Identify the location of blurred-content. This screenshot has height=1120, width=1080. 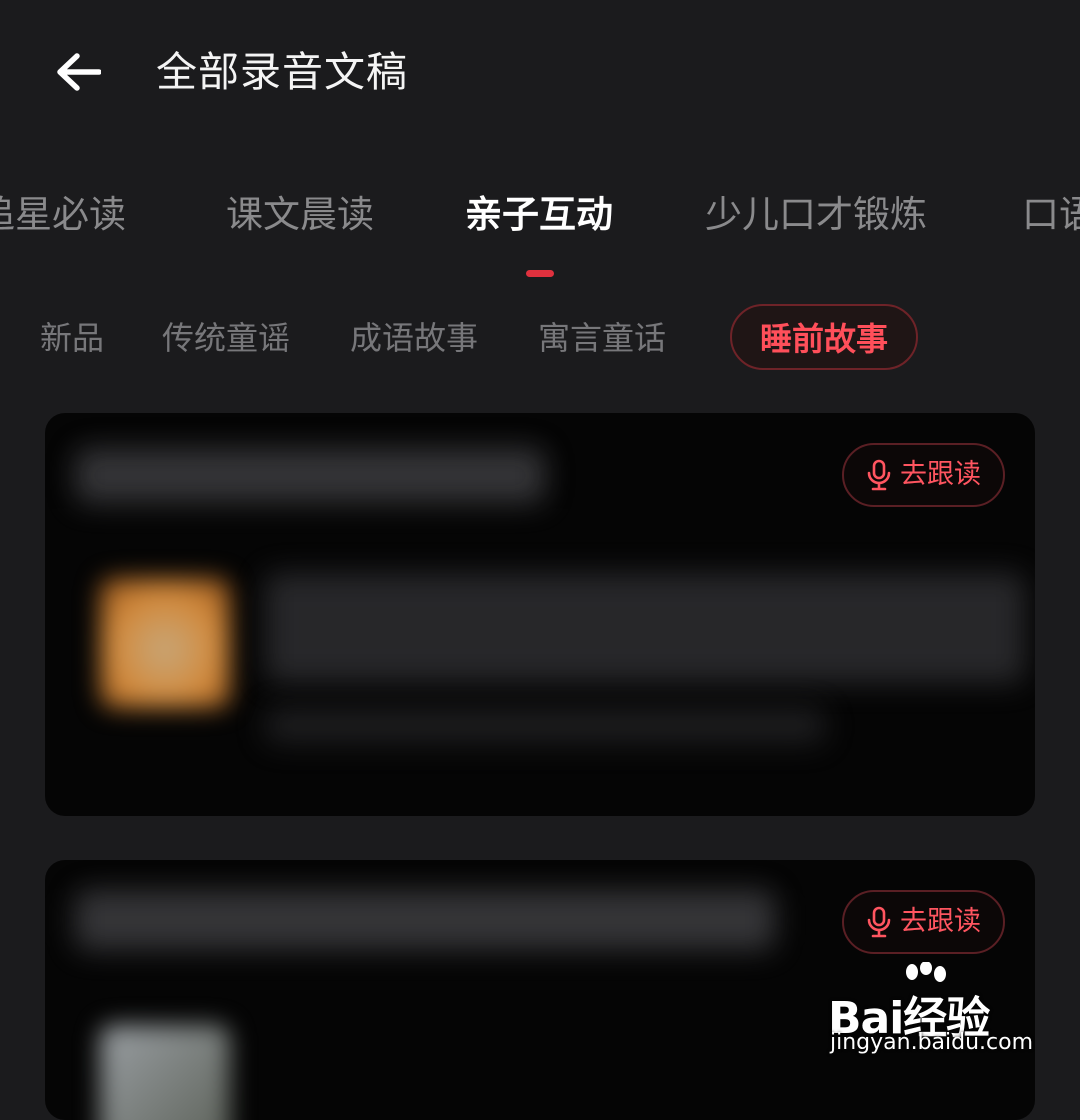
(645, 628).